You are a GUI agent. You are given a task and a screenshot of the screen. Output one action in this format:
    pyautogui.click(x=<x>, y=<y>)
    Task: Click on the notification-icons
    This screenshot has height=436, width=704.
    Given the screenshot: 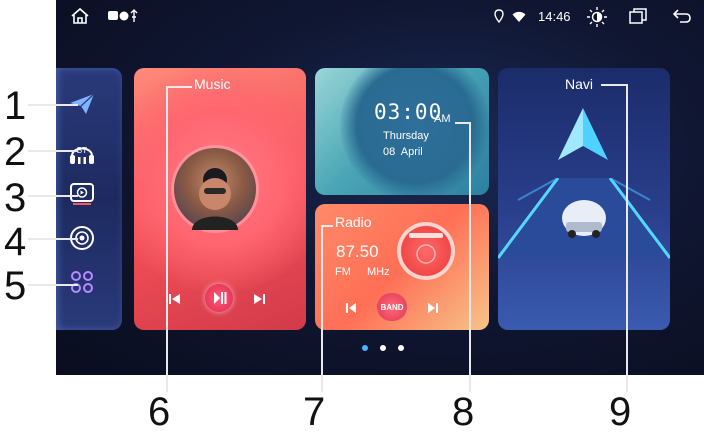 What is the action you would take?
    pyautogui.click(x=125, y=19)
    